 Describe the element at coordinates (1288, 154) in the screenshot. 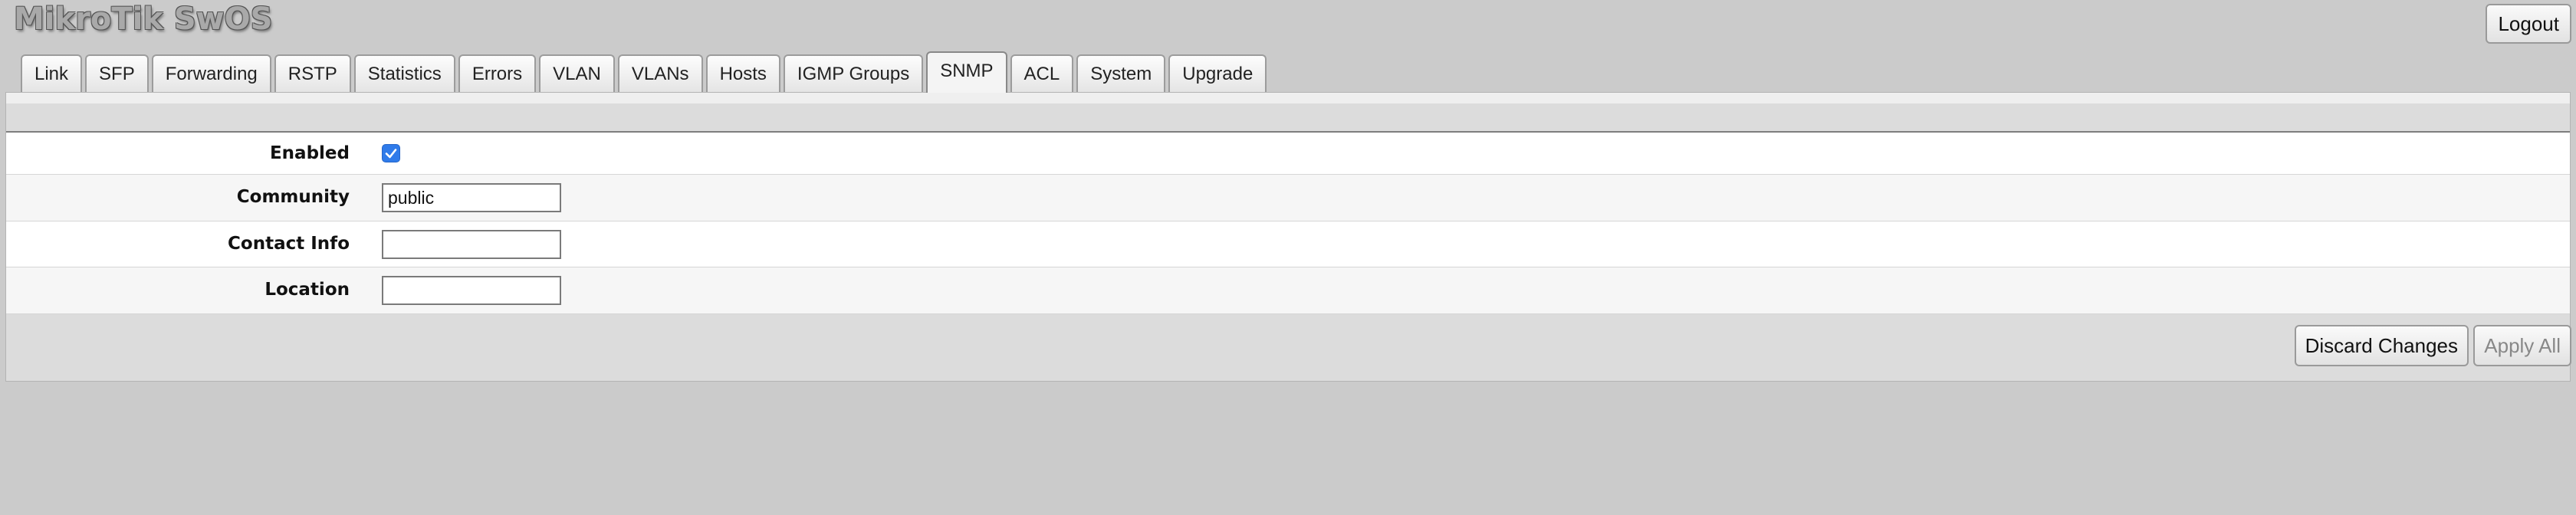

I see `enabled-row: Enabled` at that location.